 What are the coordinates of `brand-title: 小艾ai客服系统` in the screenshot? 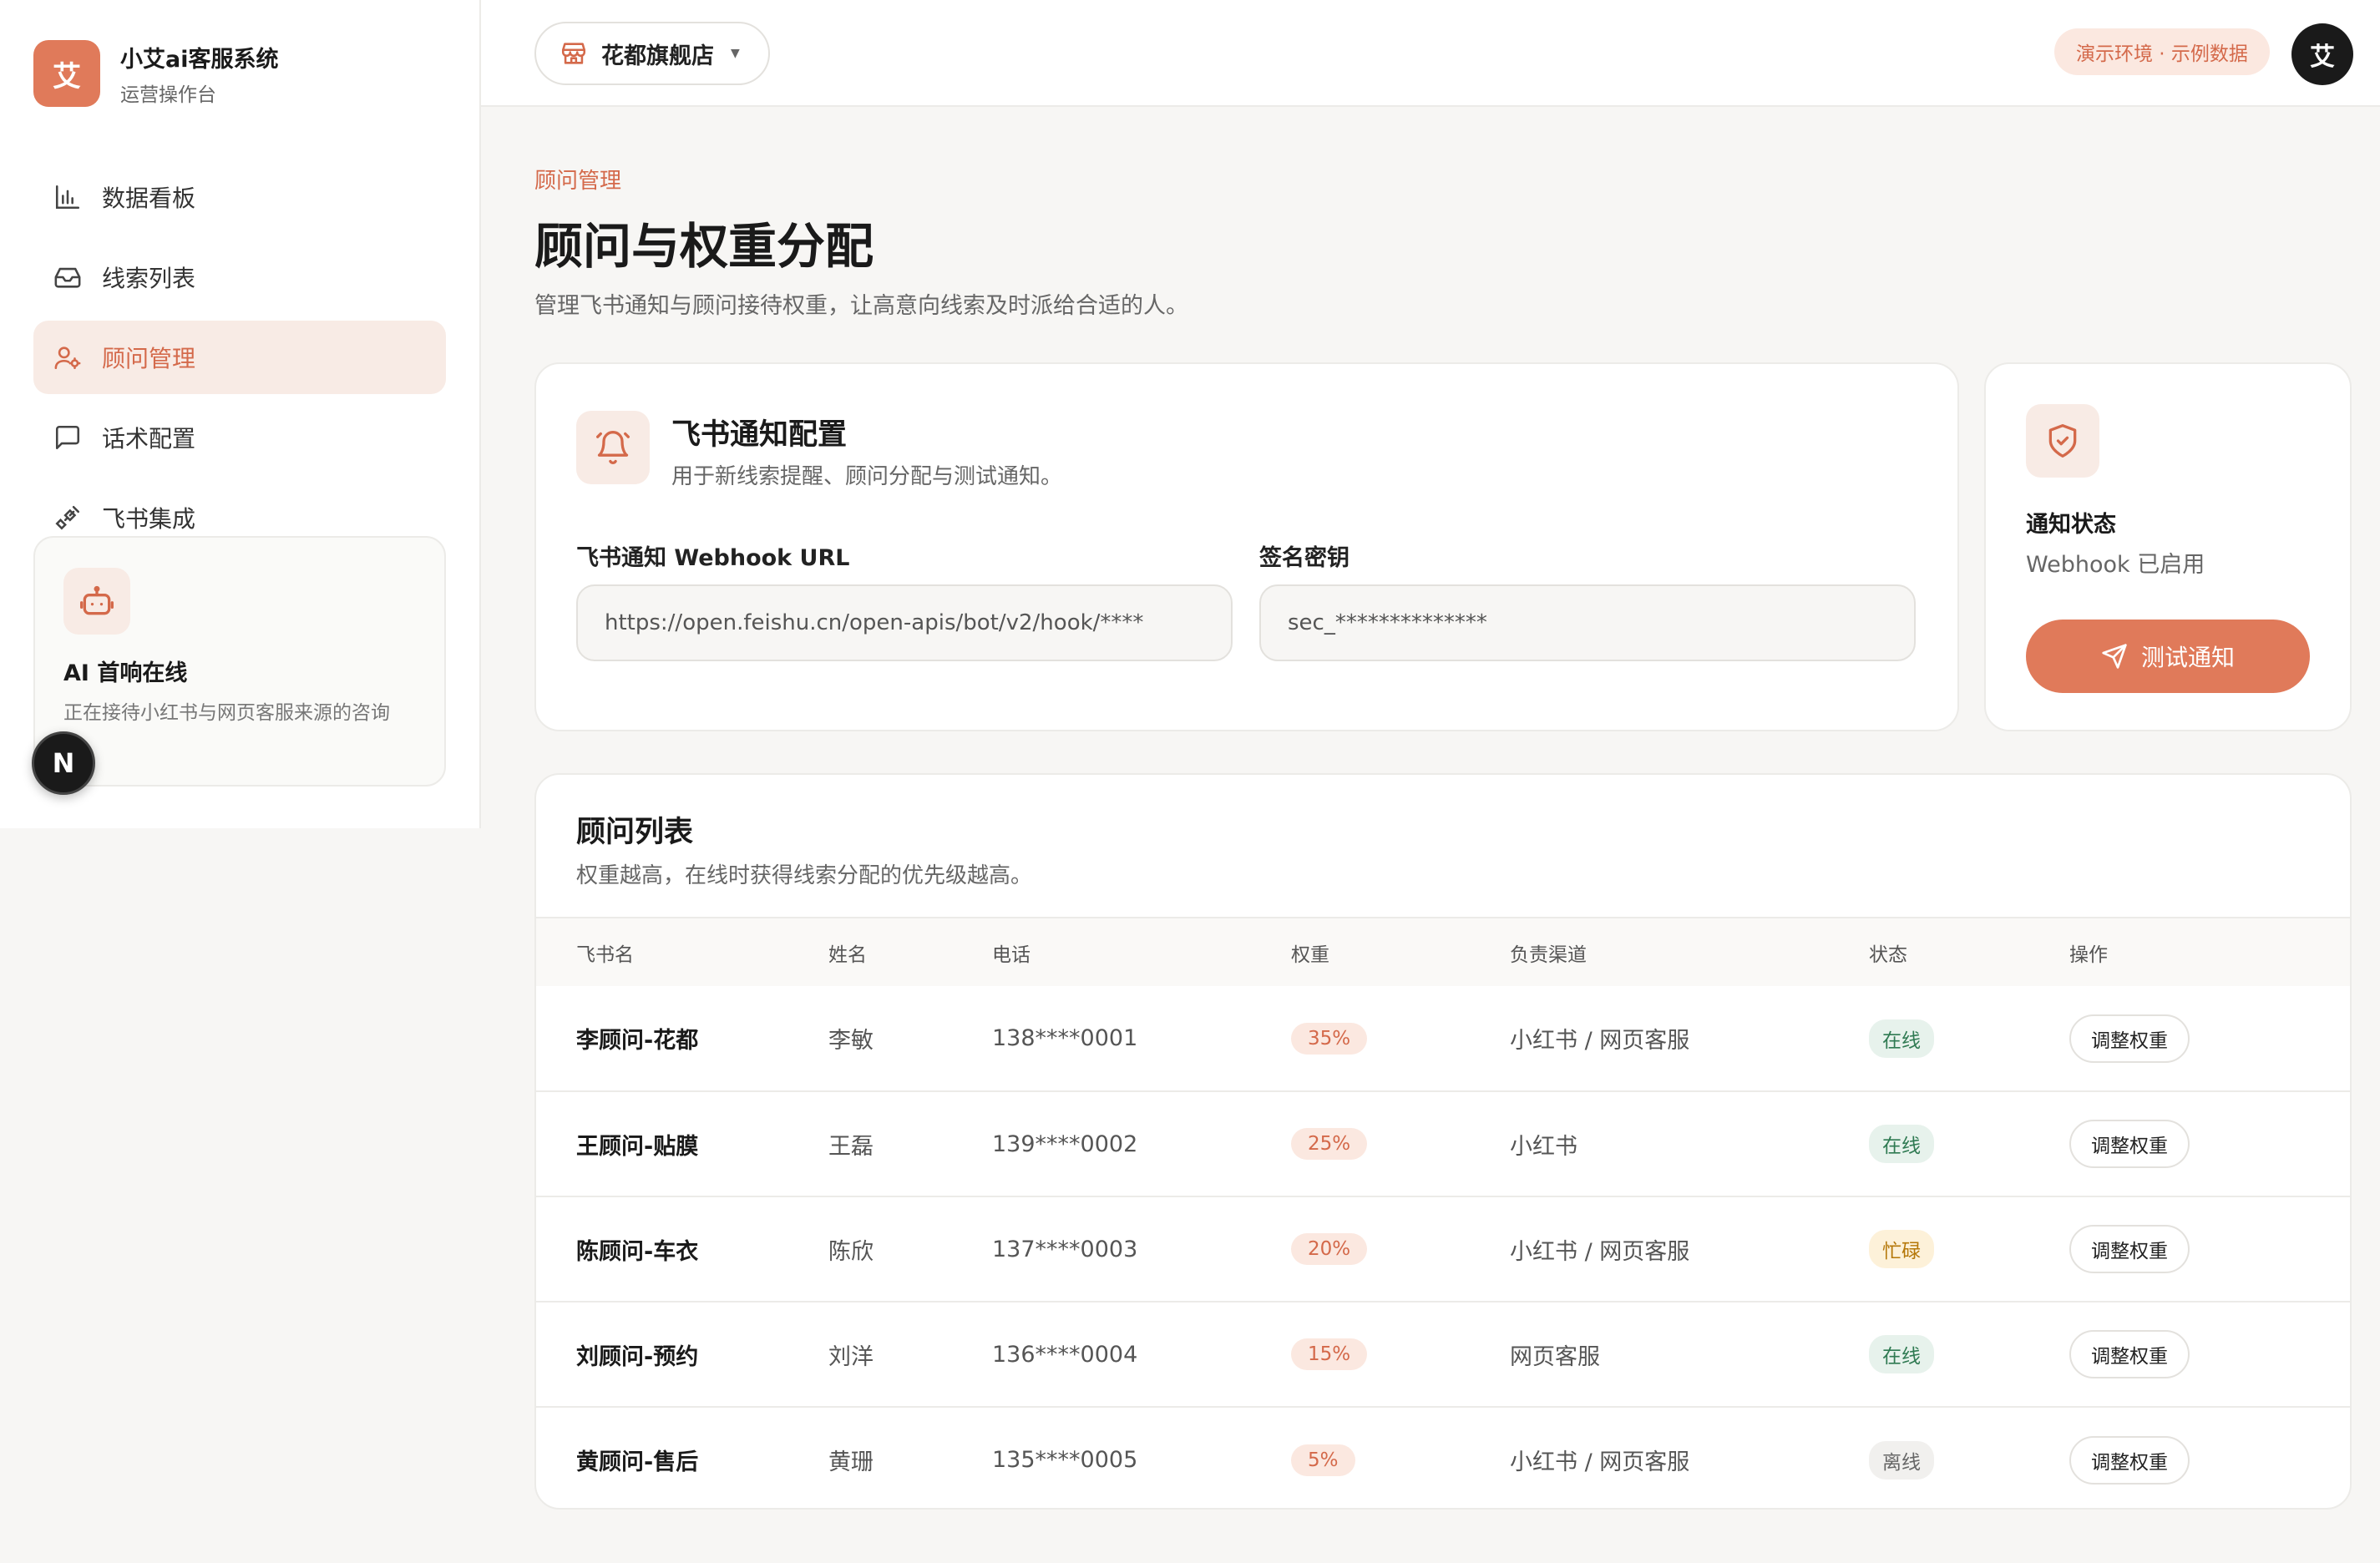 It's located at (199, 59).